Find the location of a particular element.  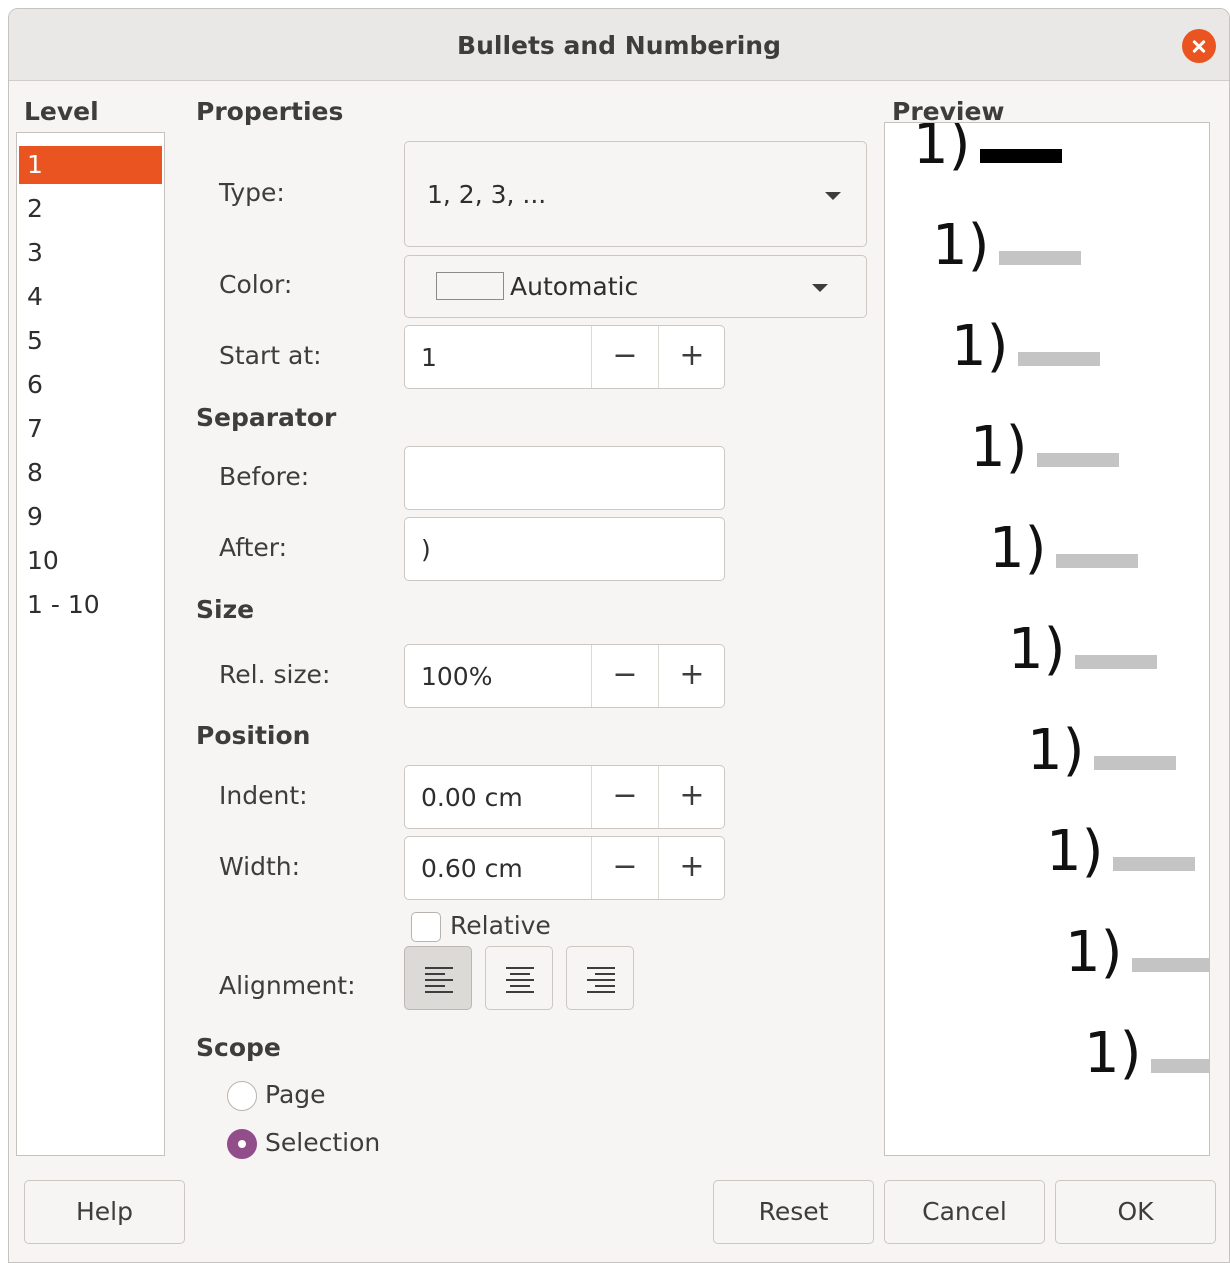

preview-level-8-bar is located at coordinates (1154, 864).